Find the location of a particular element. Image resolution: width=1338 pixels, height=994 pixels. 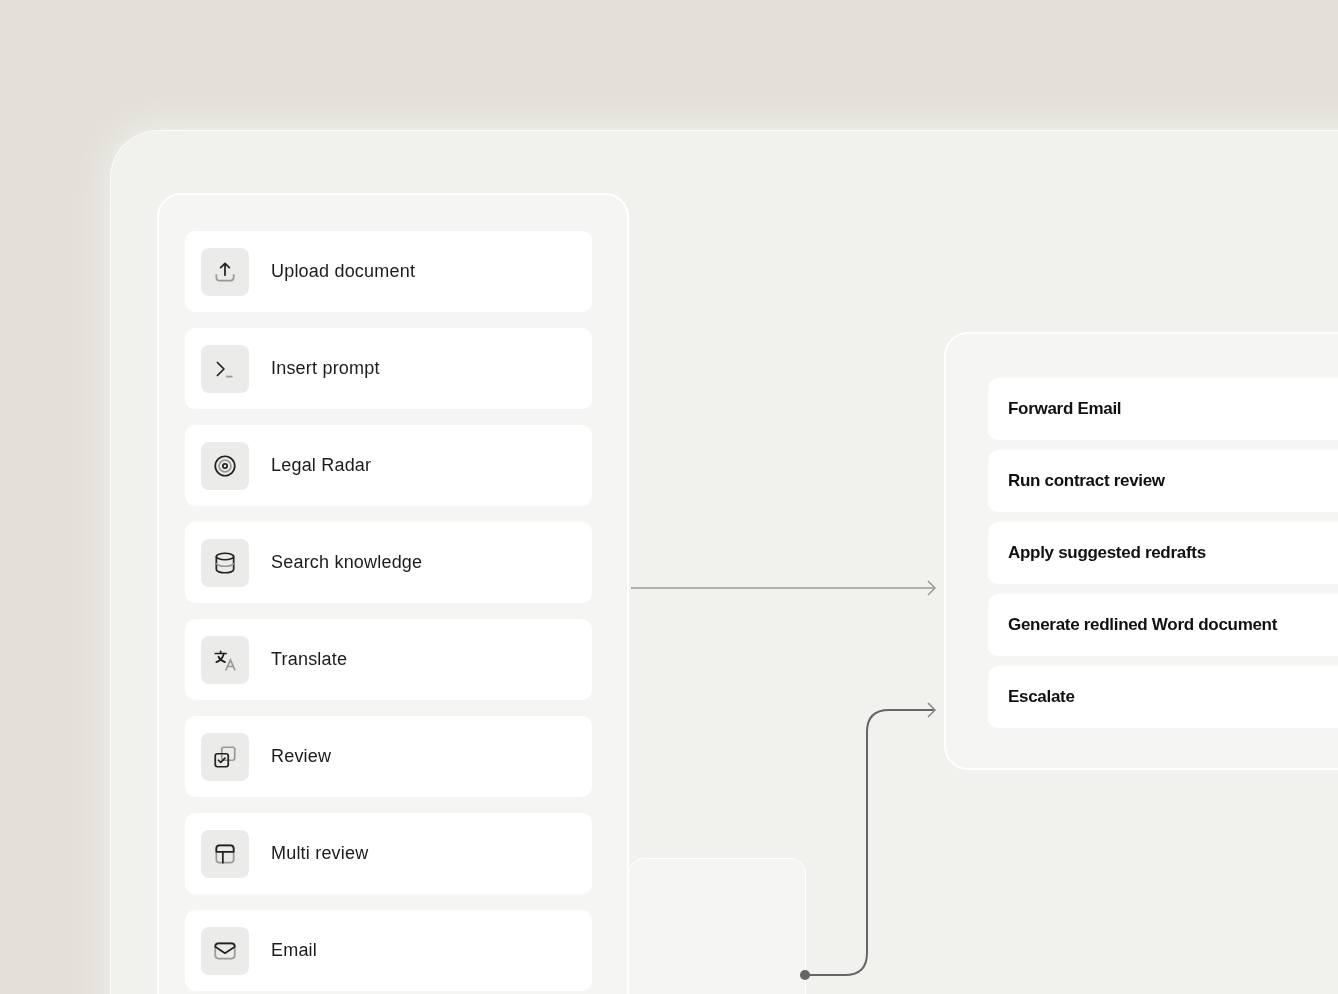

database-icon is located at coordinates (225, 562).